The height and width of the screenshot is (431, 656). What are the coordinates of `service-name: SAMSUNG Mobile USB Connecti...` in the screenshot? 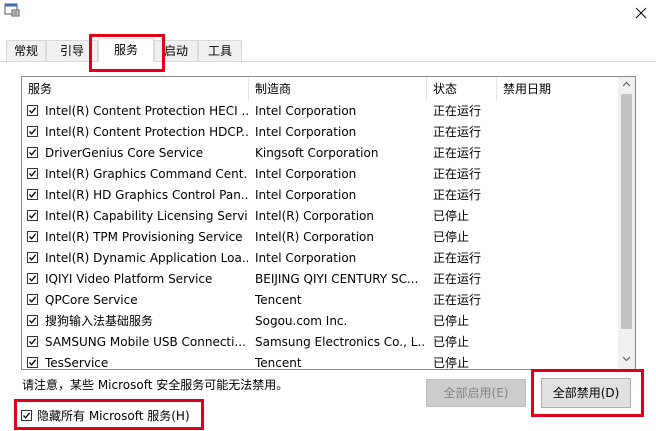 It's located at (145, 342).